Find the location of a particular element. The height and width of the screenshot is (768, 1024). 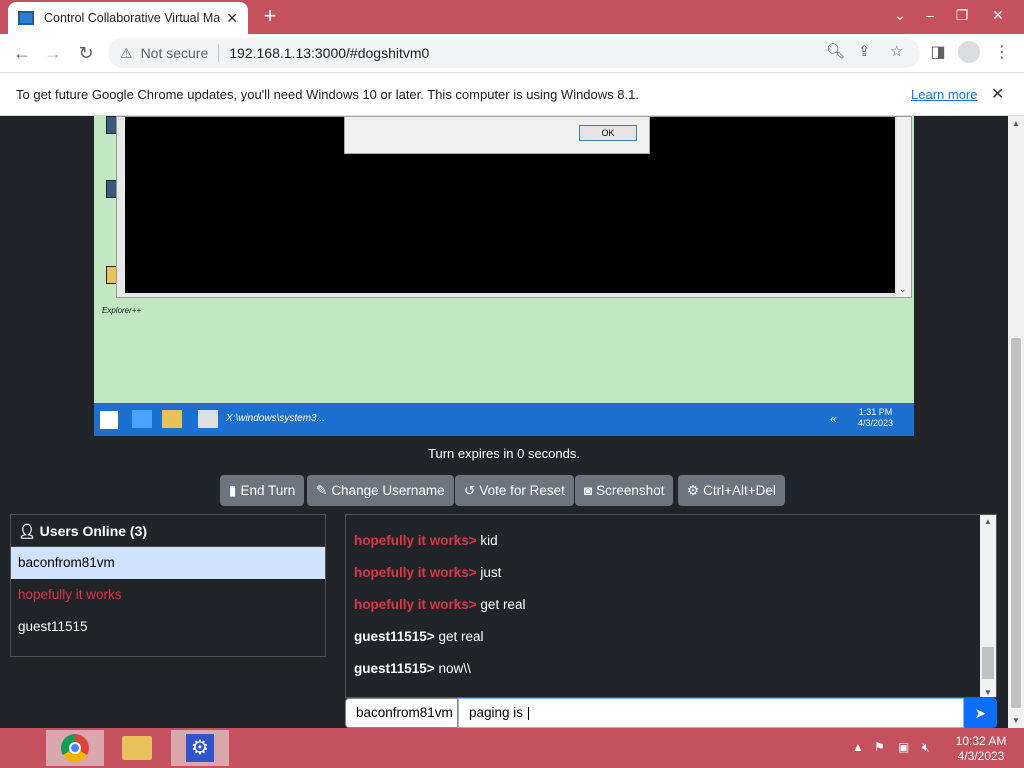

vm-clock: 1:31 PM 4/3/2023 is located at coordinates (876, 417).